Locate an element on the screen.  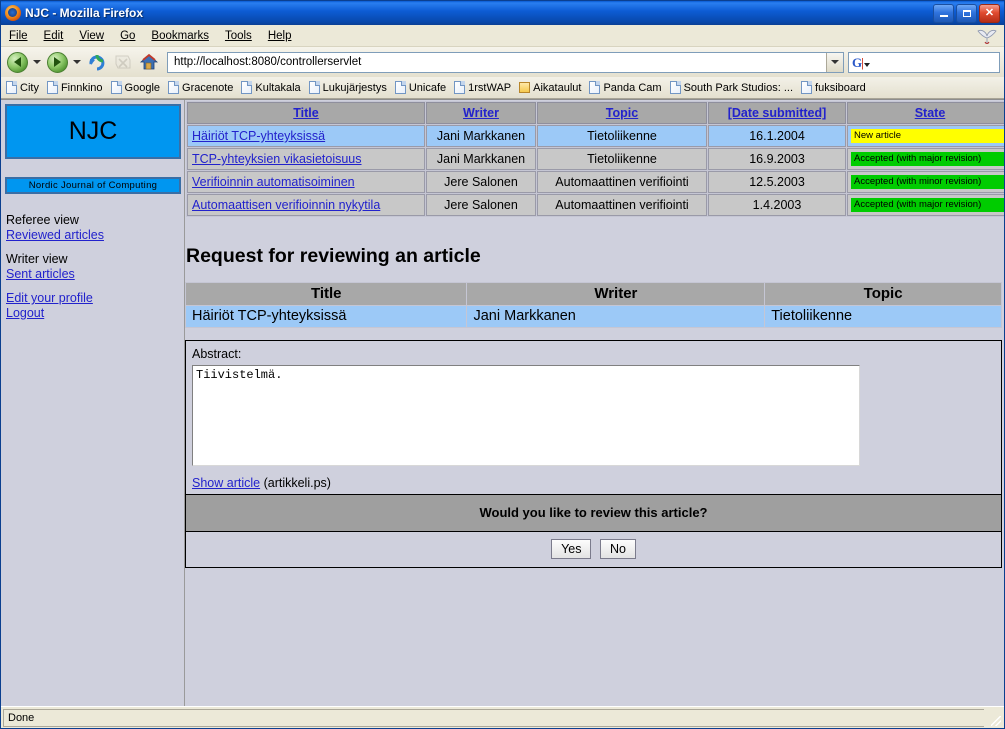
bookmark-label: Google is located at coordinates (142, 87).